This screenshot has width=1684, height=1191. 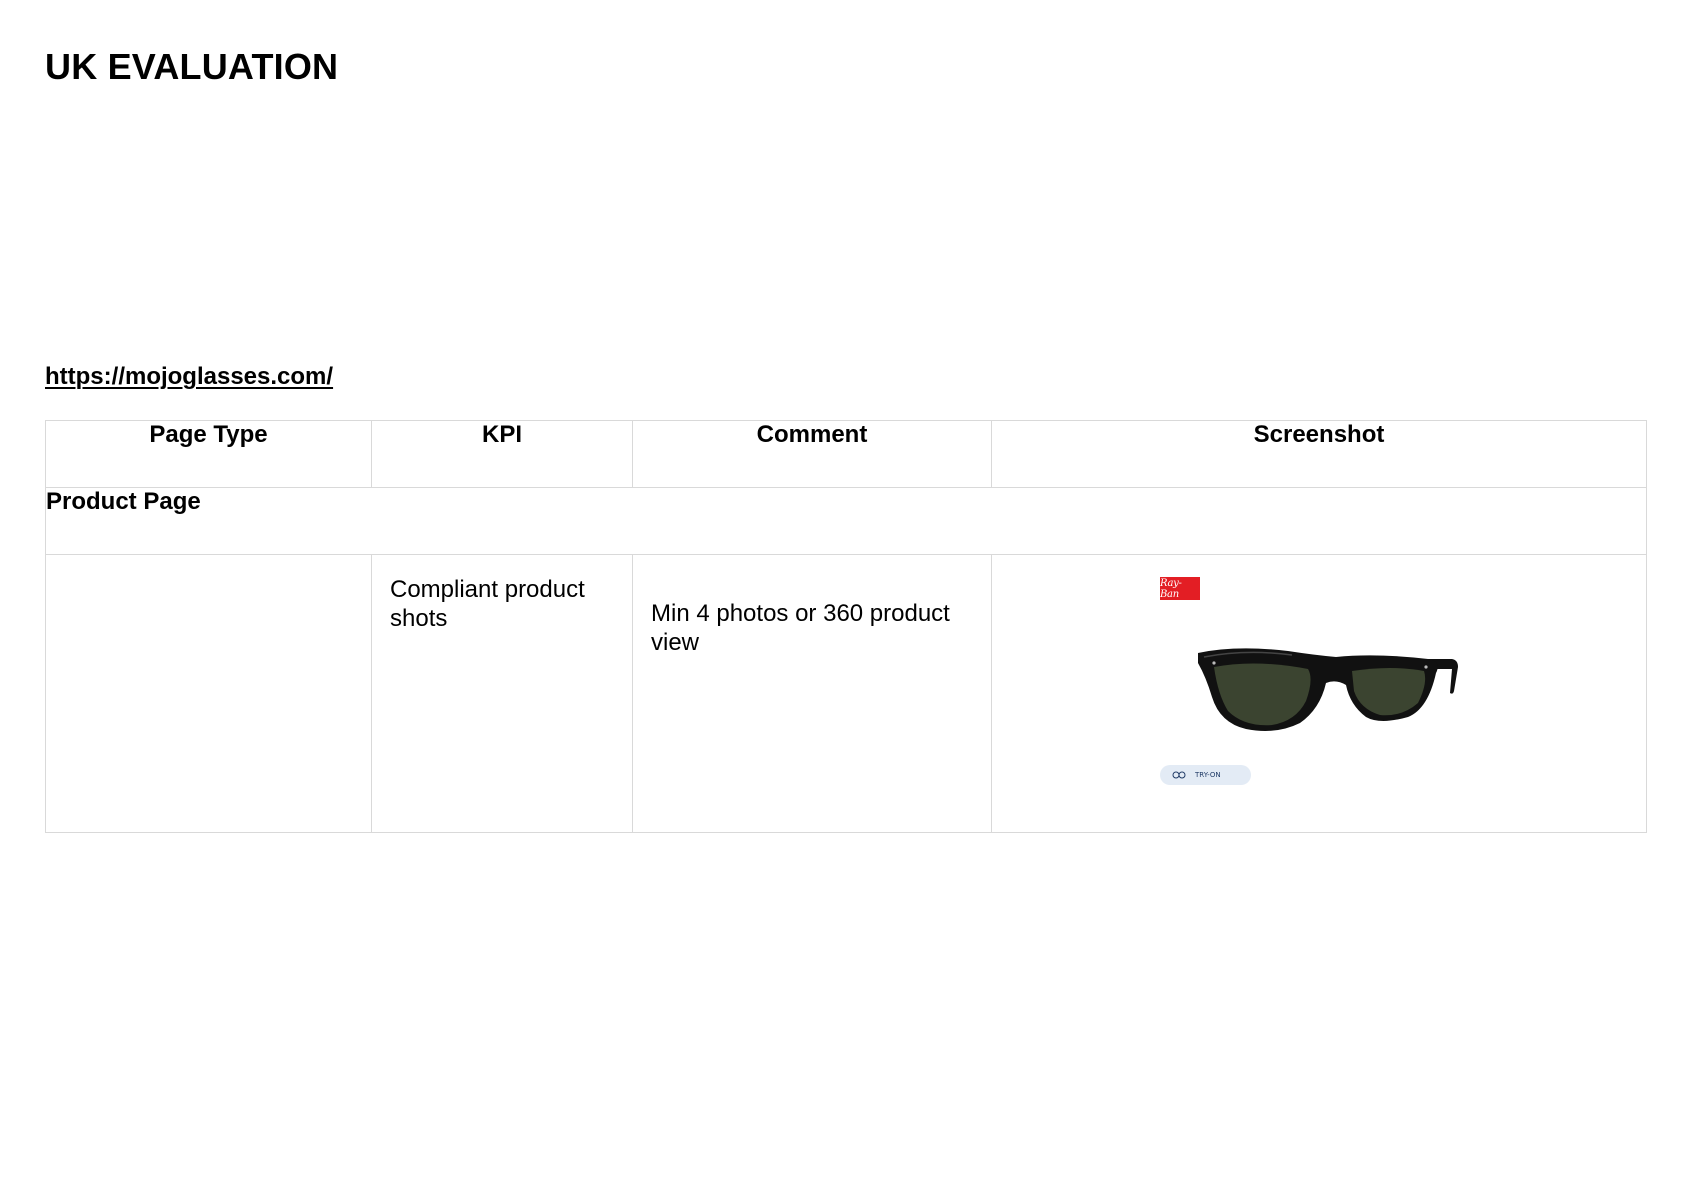 What do you see at coordinates (189, 377) in the screenshot?
I see `site-link: https://mojoglasses.com/` at bounding box center [189, 377].